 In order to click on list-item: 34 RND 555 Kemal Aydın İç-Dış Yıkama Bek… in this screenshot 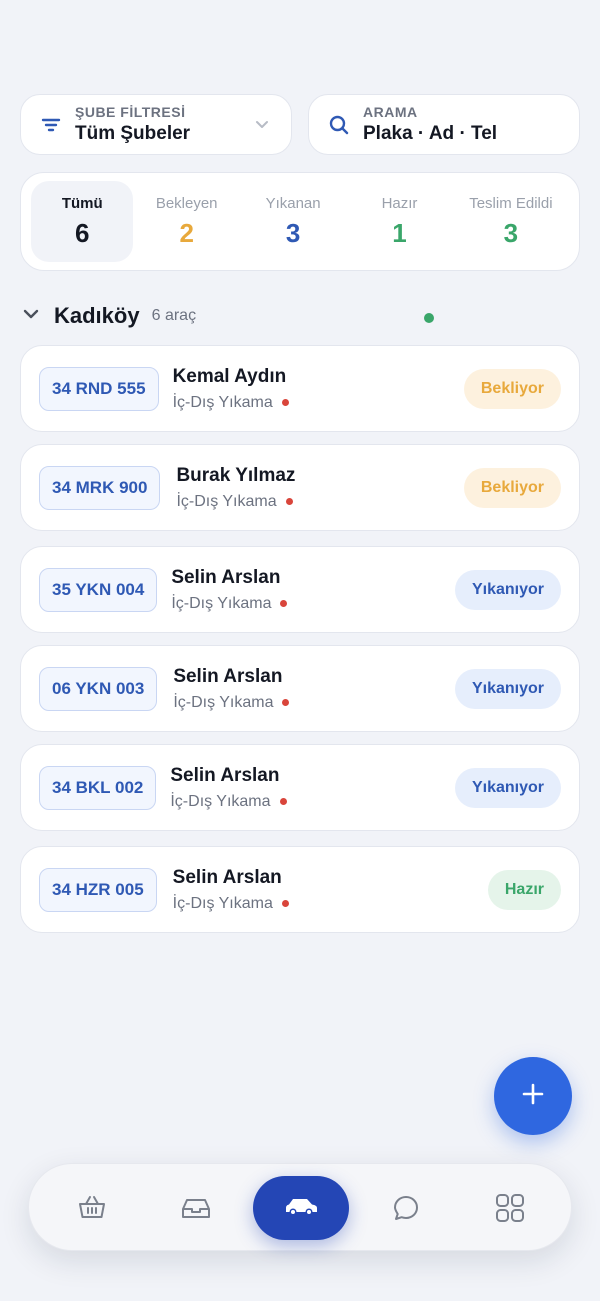, I will do `click(300, 388)`.